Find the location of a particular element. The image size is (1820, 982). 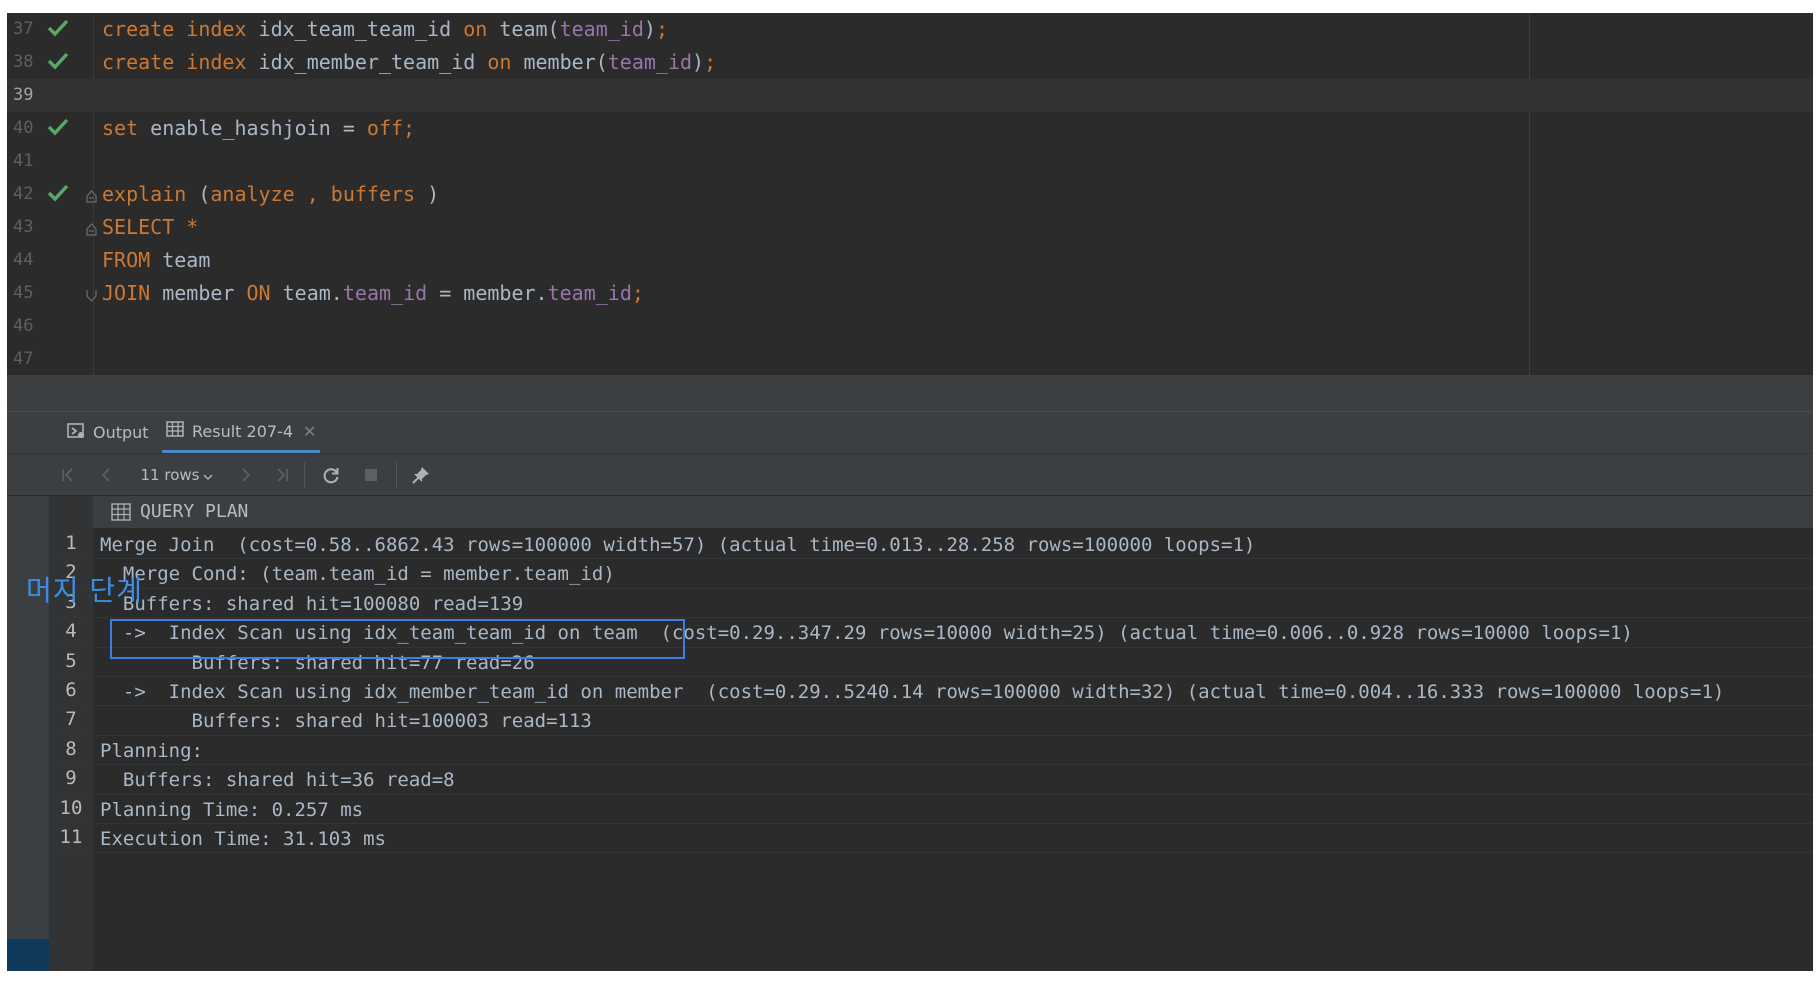

line-number: 47 is located at coordinates (23, 359).